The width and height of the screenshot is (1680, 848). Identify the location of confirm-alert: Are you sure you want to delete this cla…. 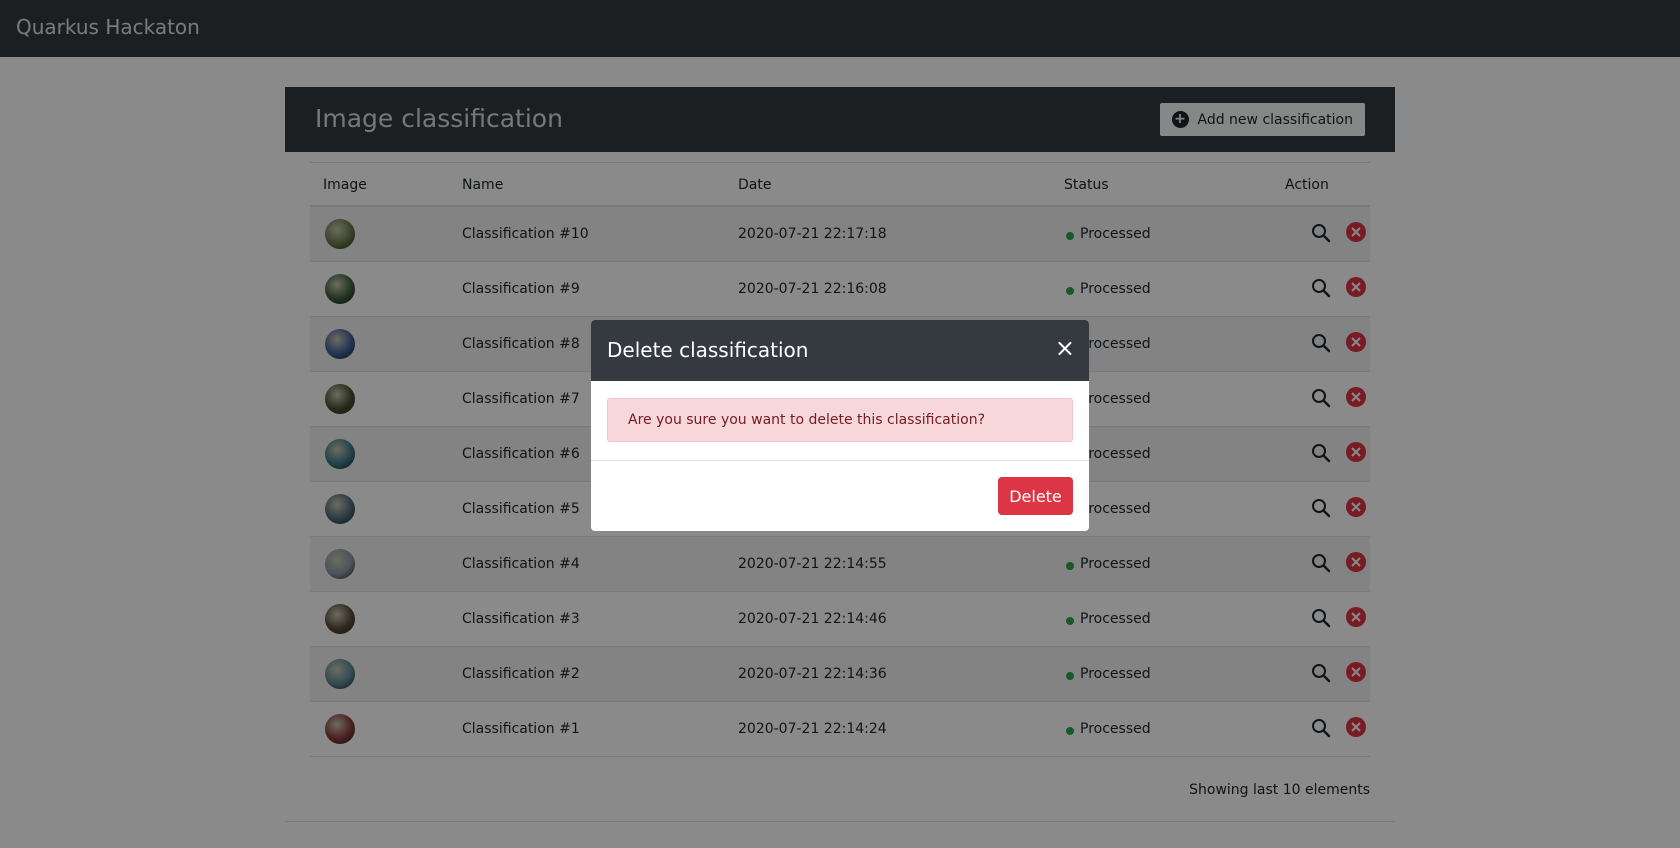
(840, 420).